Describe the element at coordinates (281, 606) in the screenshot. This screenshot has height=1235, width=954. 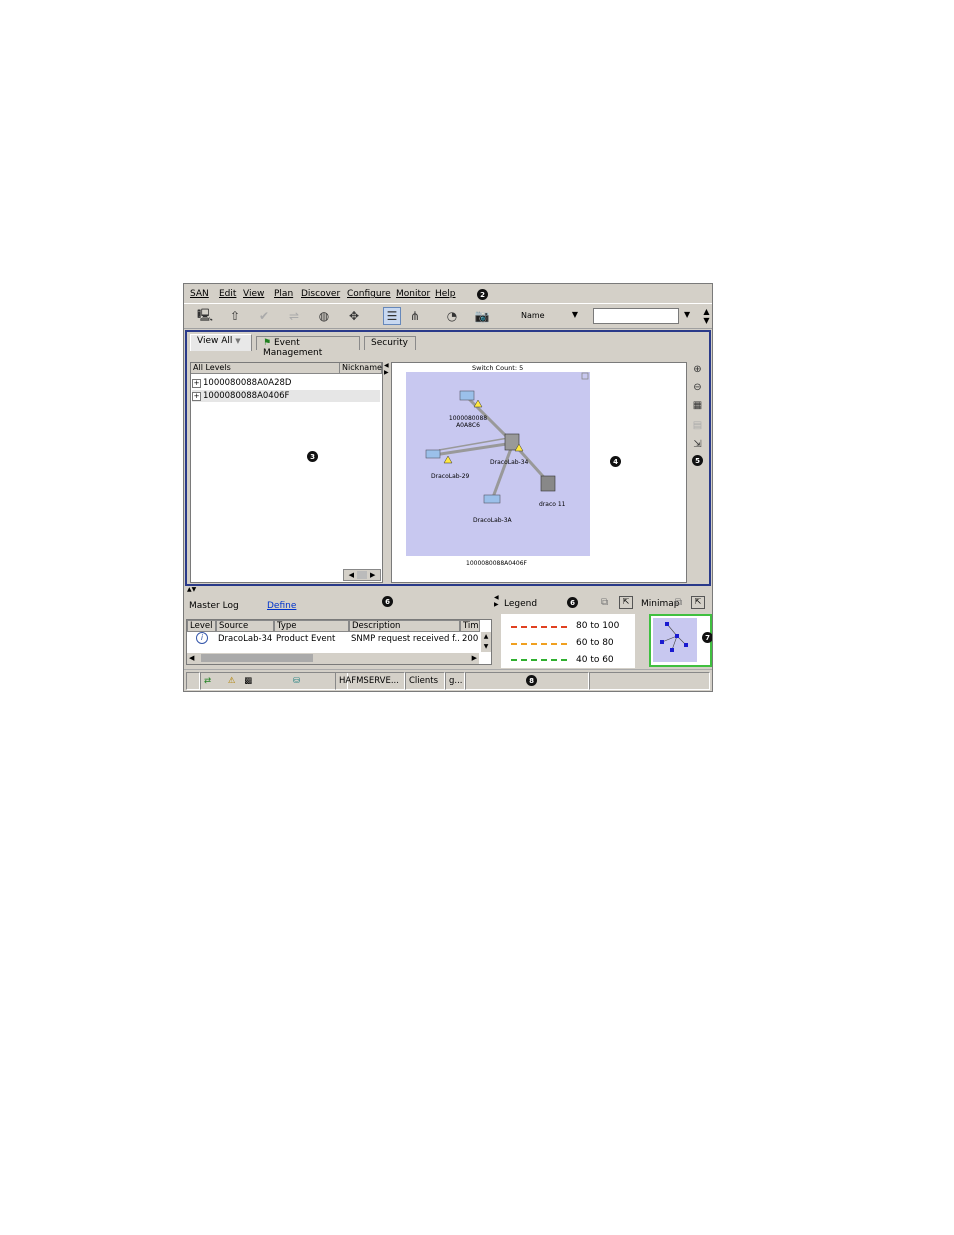
I see `define-link: Define` at that location.